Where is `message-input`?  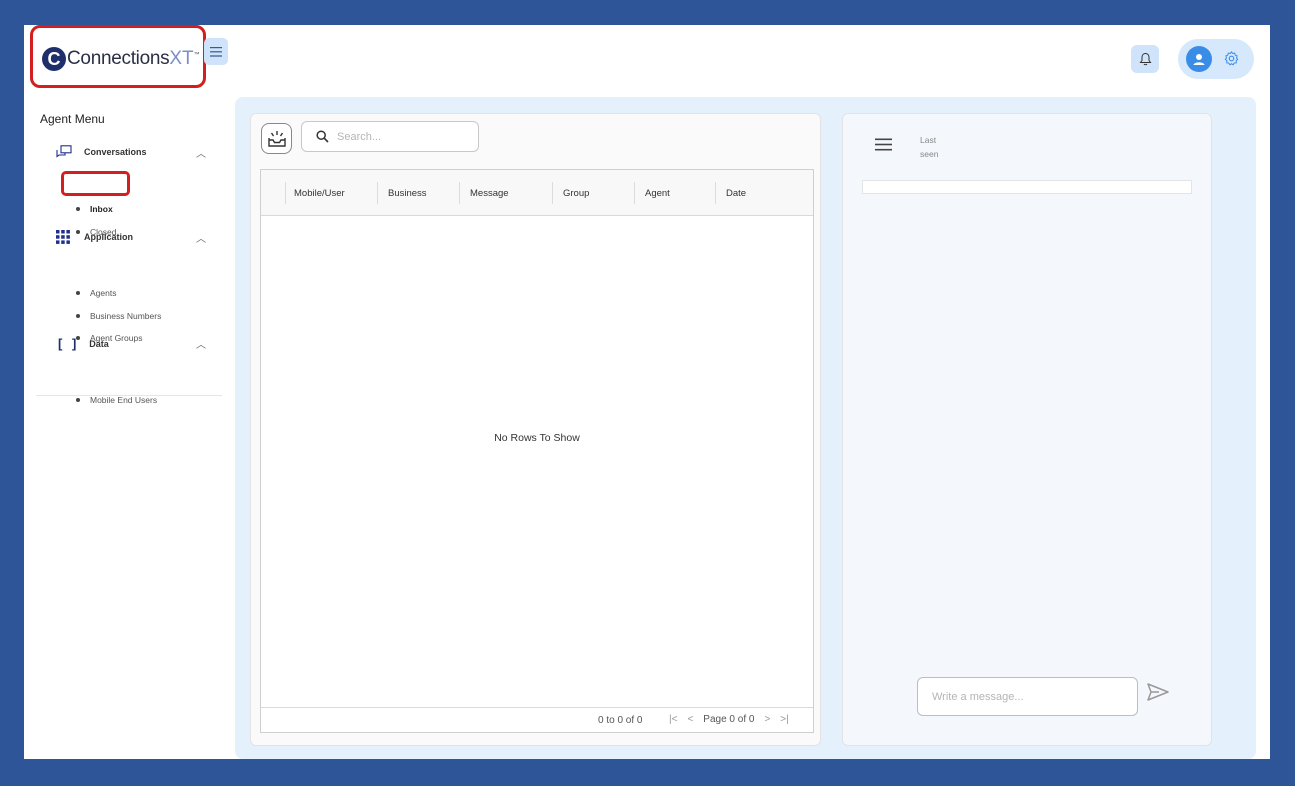 message-input is located at coordinates (1027, 696).